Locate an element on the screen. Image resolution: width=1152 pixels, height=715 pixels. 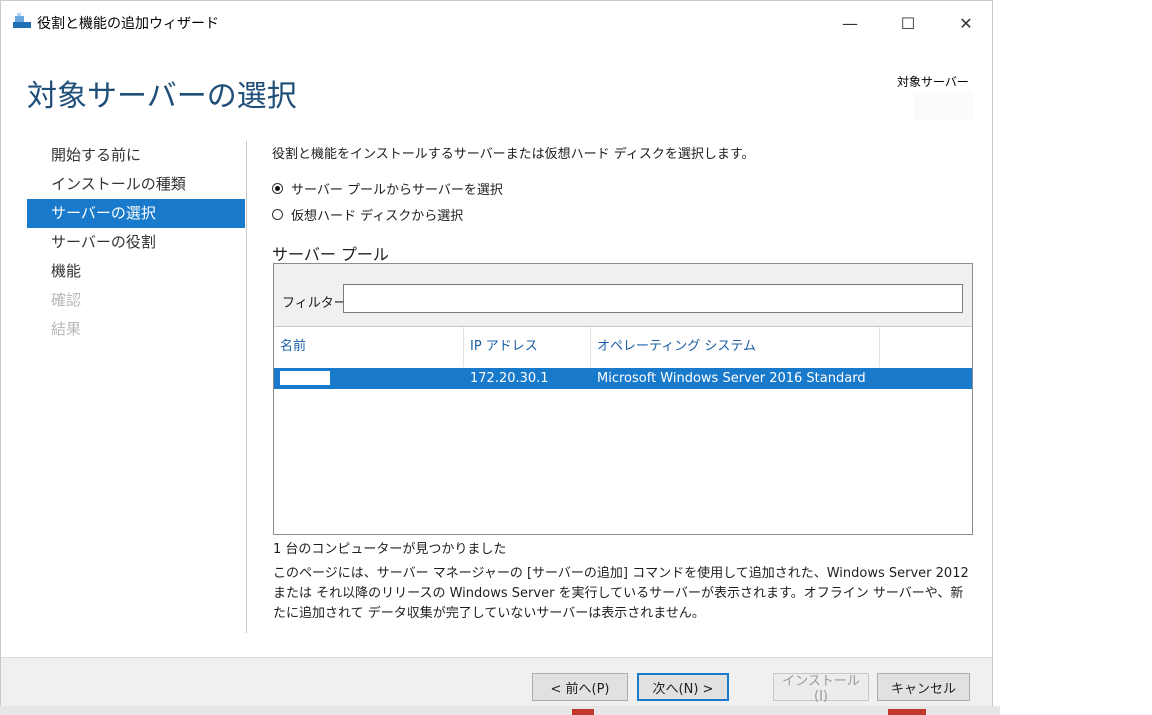
nav-item-before-you-begin: 開始する前に is located at coordinates (136, 155).